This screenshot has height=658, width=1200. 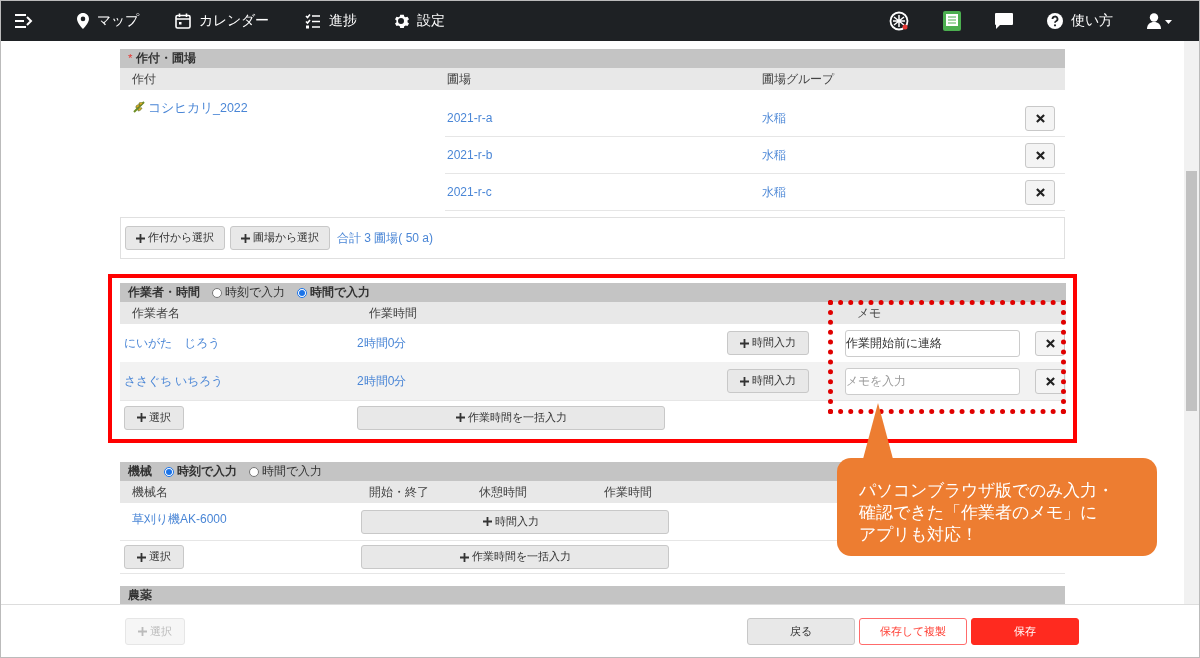 What do you see at coordinates (398, 492) in the screenshot?
I see `column-header: 開始・終了` at bounding box center [398, 492].